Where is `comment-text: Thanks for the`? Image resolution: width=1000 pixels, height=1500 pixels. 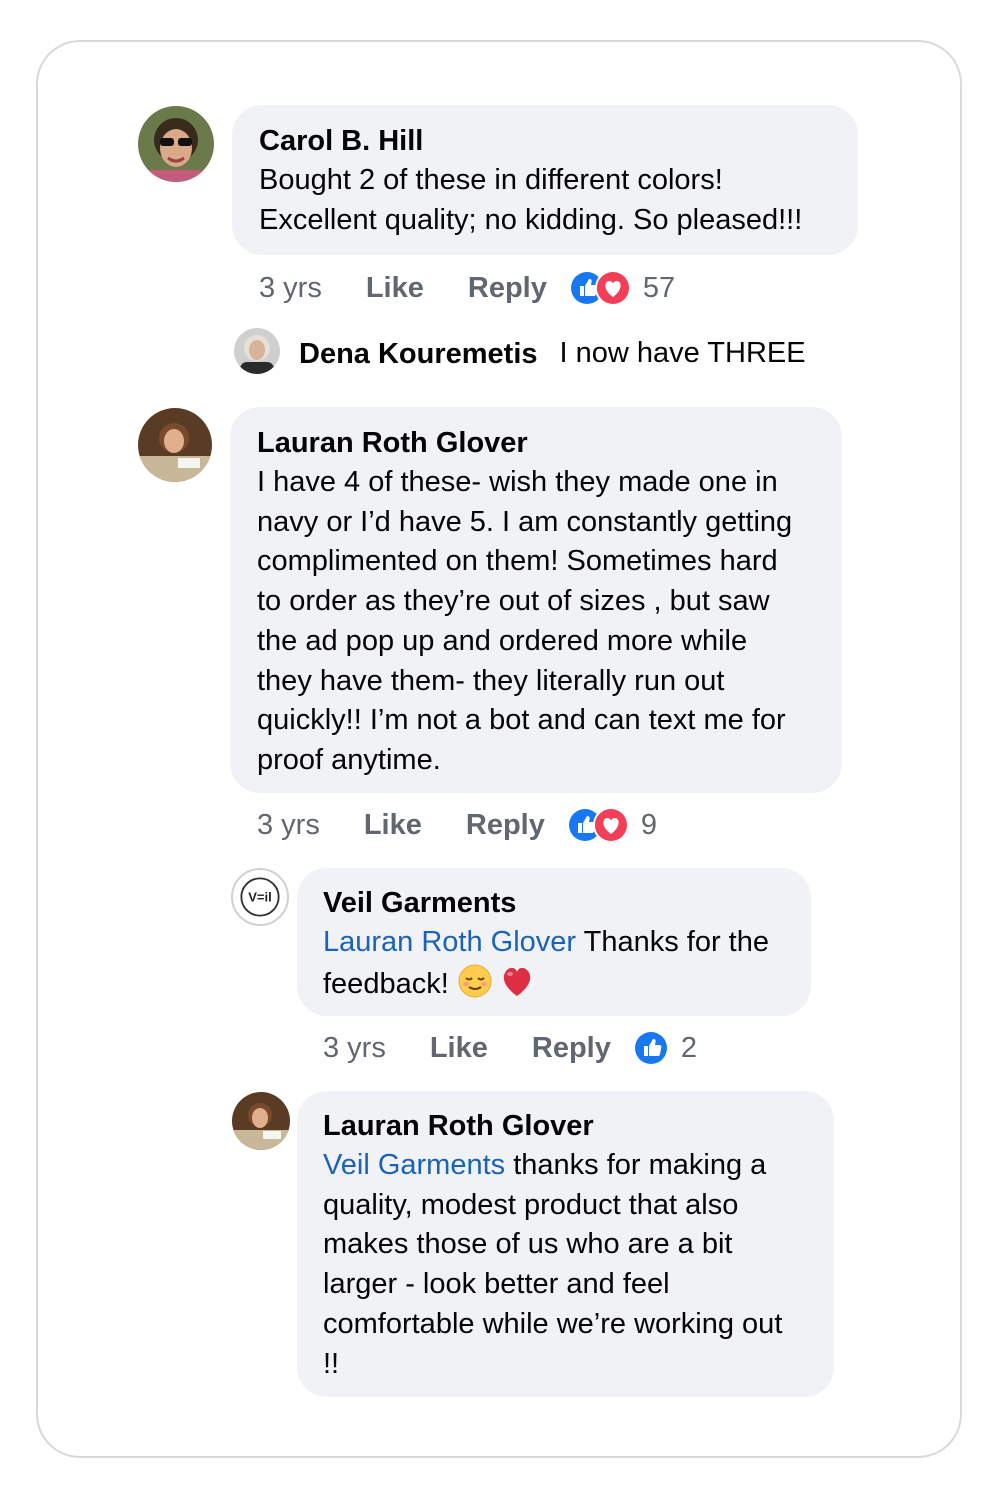 comment-text: Thanks for the is located at coordinates (672, 942).